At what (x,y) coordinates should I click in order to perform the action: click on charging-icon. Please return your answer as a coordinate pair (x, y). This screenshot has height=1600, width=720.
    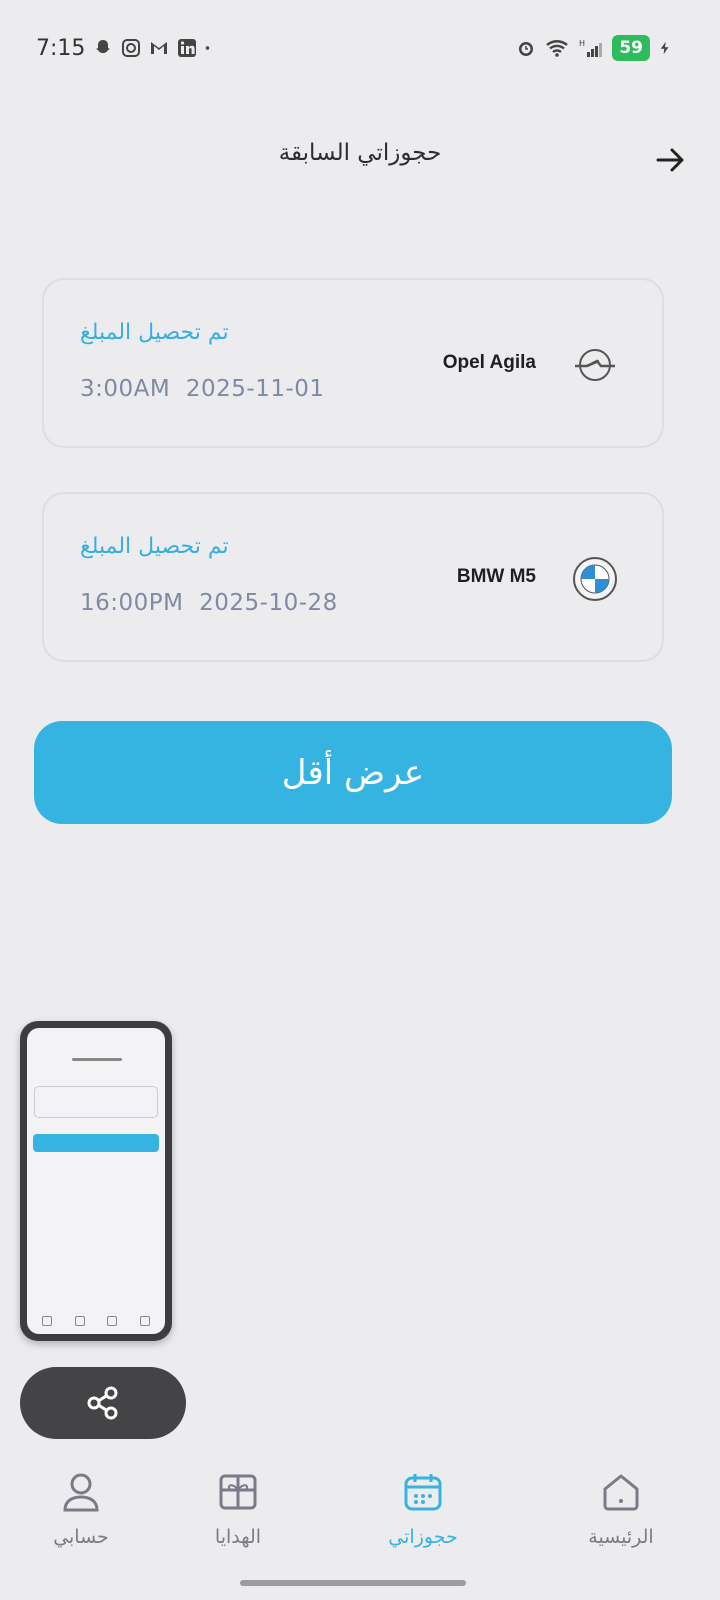
    Looking at the image, I should click on (664, 48).